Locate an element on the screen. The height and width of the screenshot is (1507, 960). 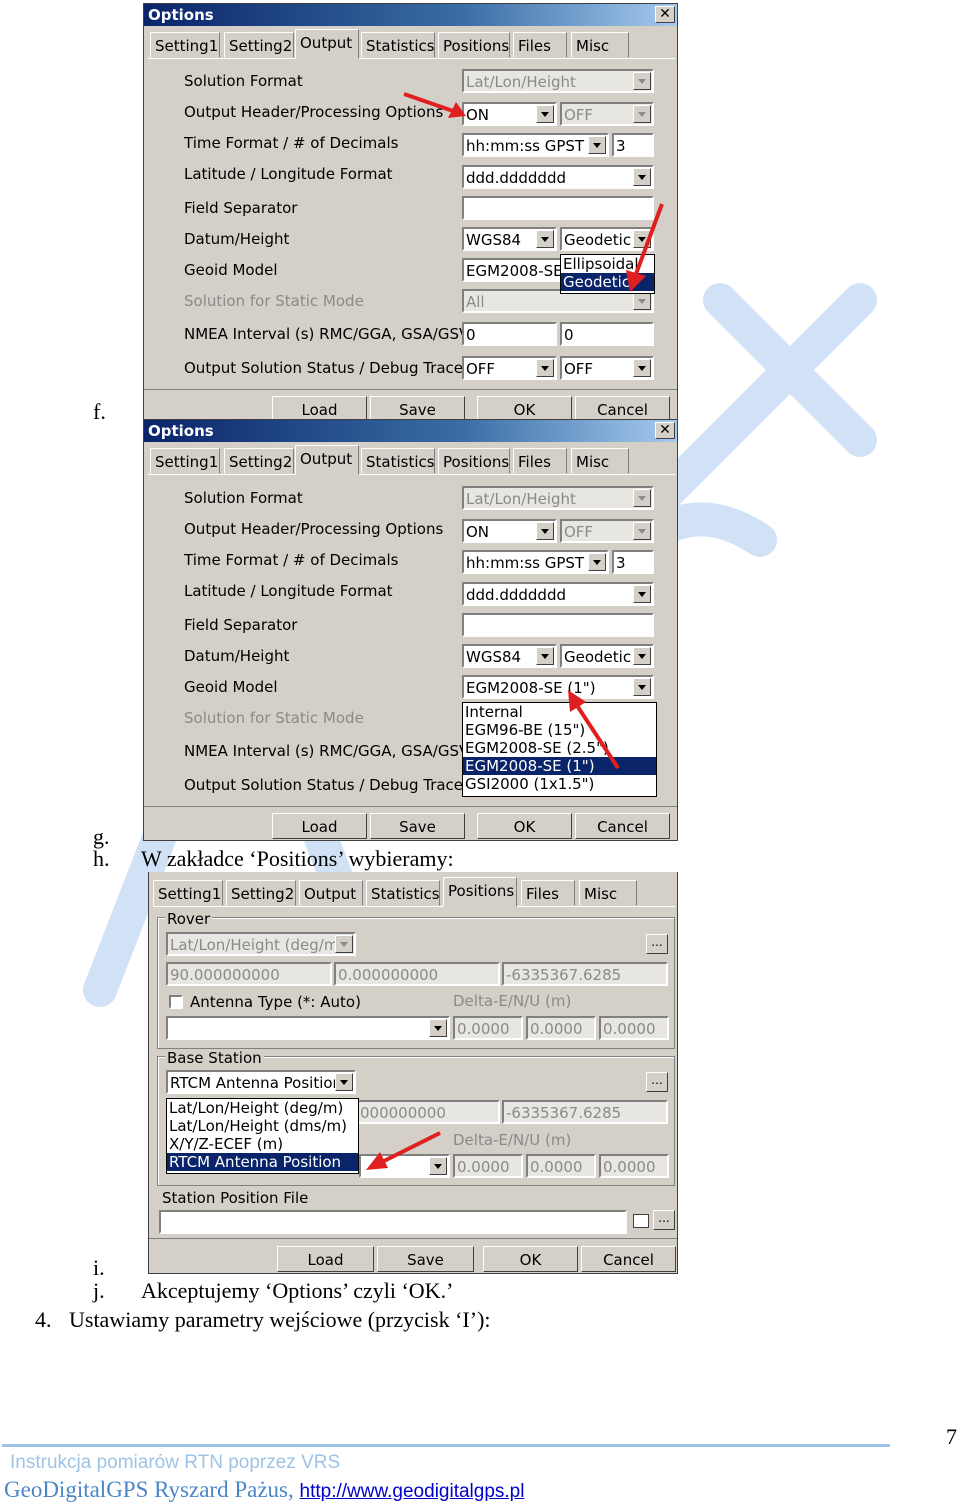
height-option-geodetic: Geodetic is located at coordinates (607, 282).